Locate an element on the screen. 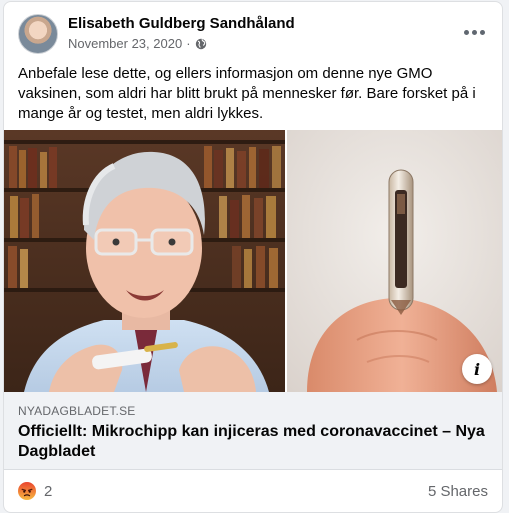 This screenshot has width=509, height=513. post-date: November 23, 2020 is located at coordinates (125, 43).